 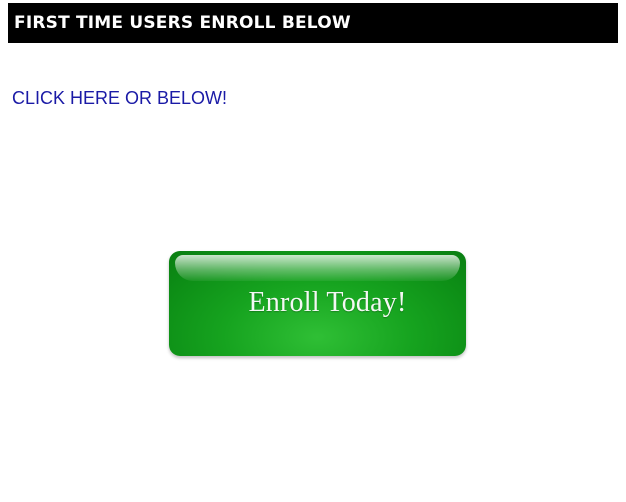 I want to click on page-title: FIRST TIME USERS ENROLL BELOW, so click(x=182, y=23).